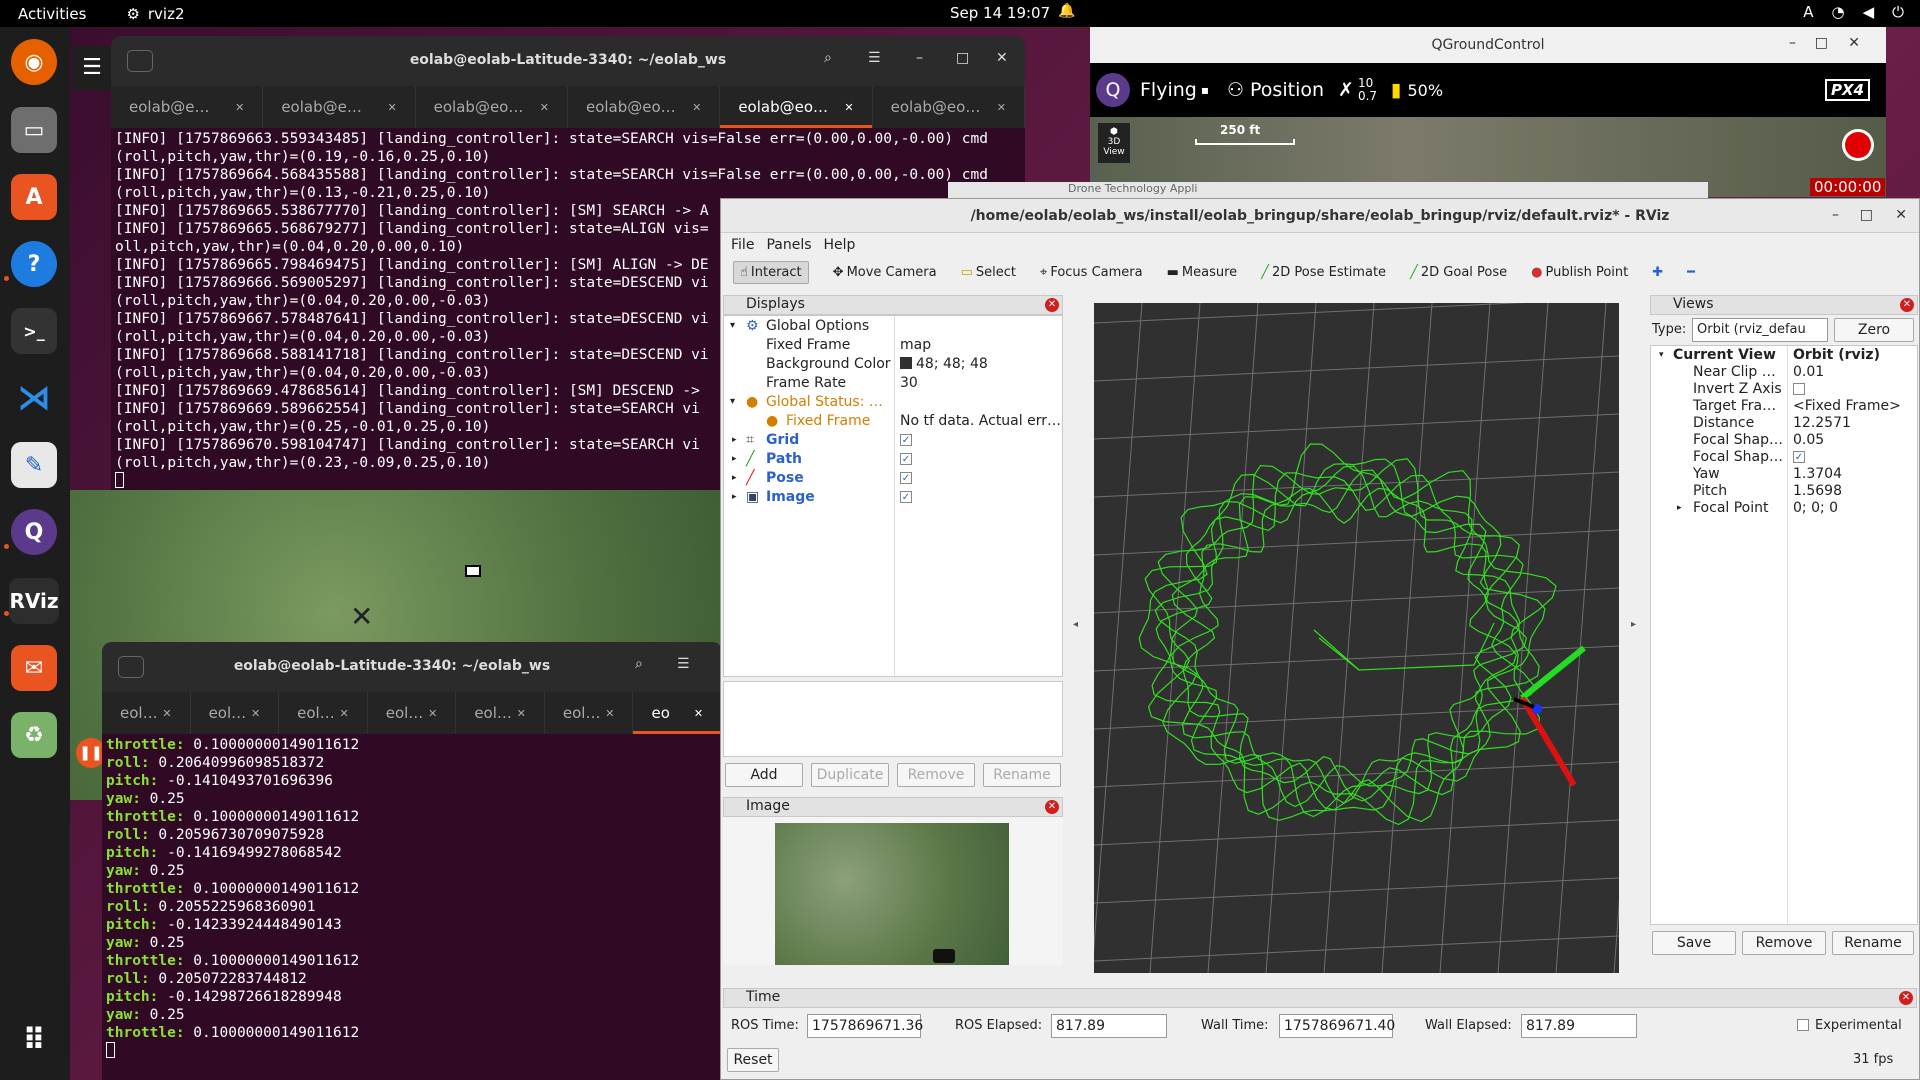  What do you see at coordinates (34, 532) in the screenshot?
I see `qgroundcontrol-icon: Q` at bounding box center [34, 532].